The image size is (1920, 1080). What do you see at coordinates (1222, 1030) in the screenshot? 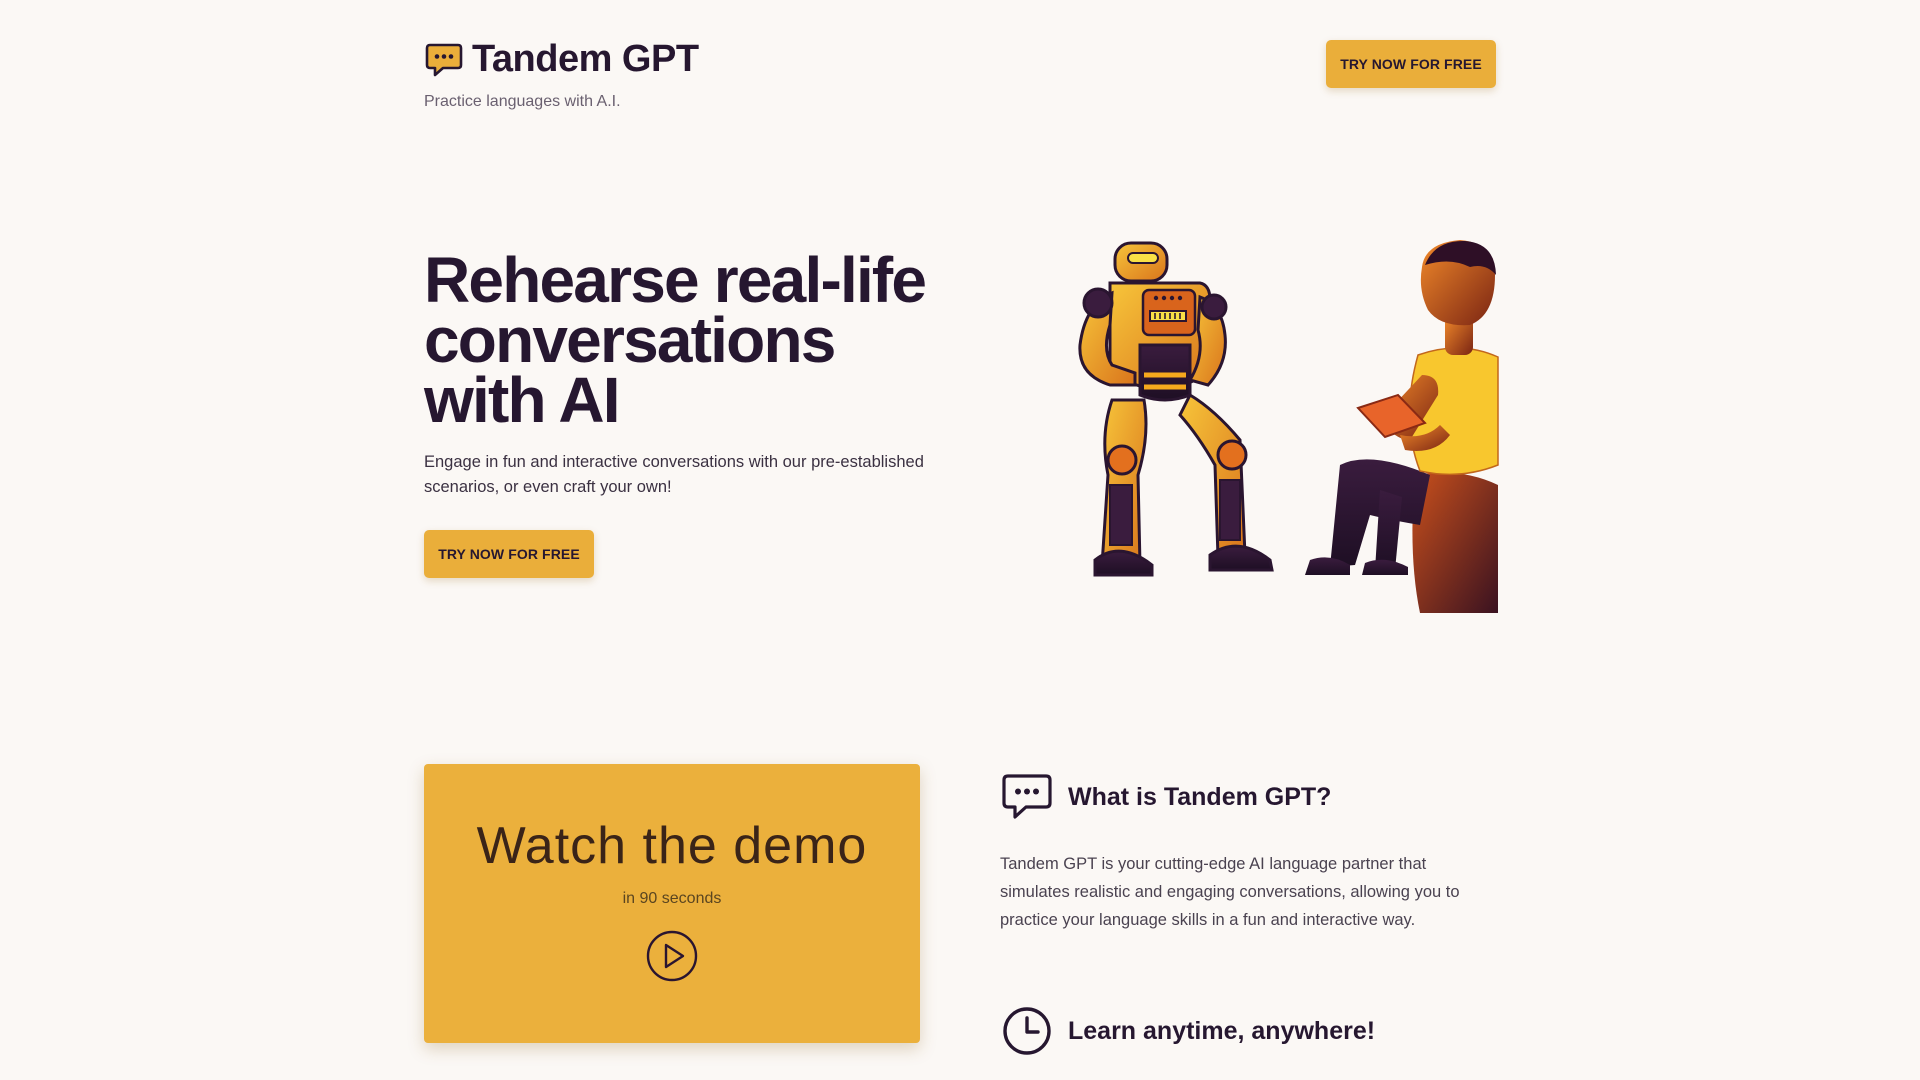
I see `feature-title: Learn anytime, anywhere!` at bounding box center [1222, 1030].